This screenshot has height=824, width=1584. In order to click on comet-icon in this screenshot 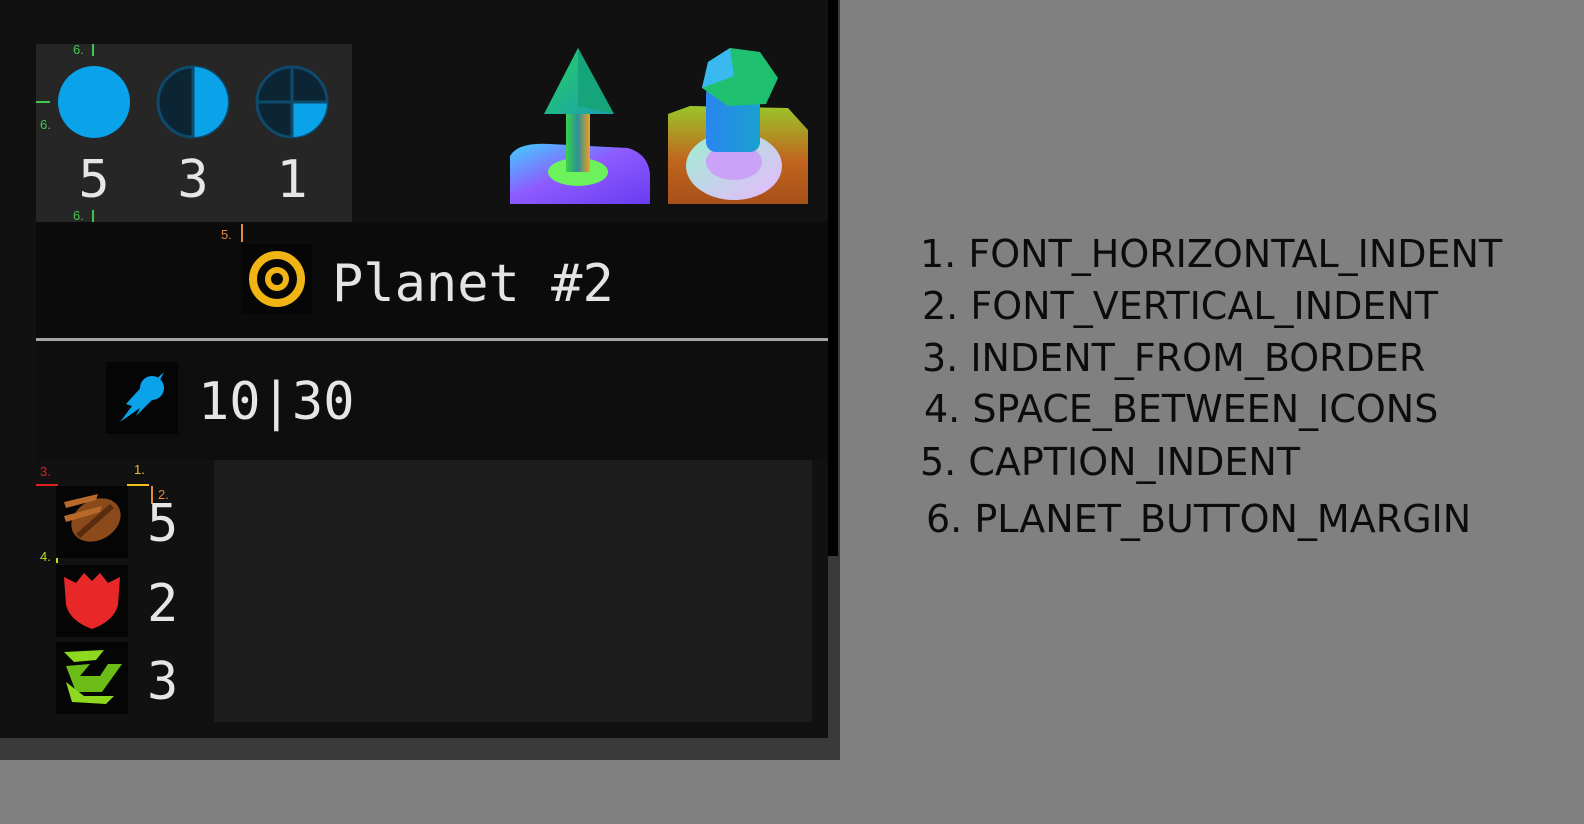, I will do `click(142, 398)`.